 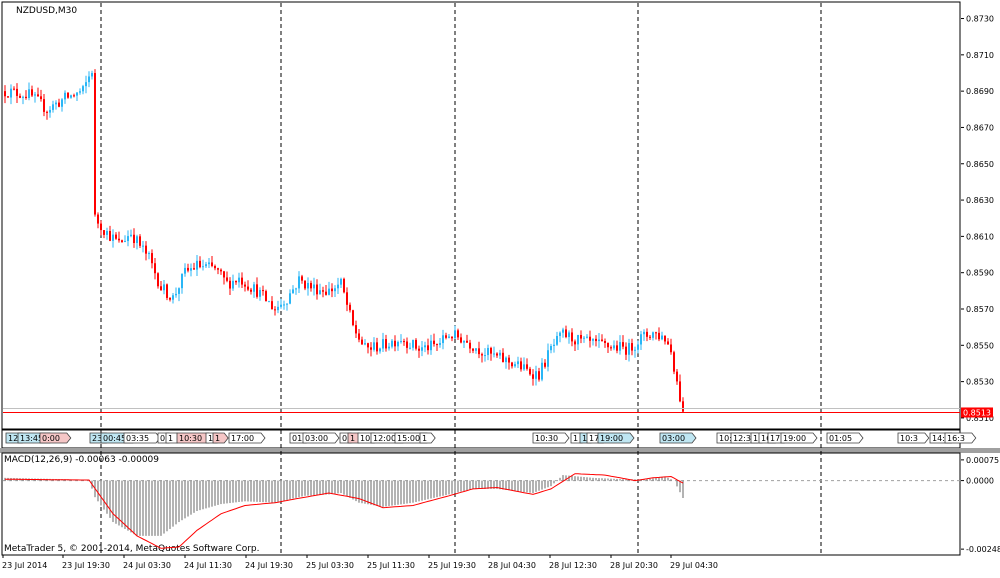 I want to click on price-tick-label: 0.8610, so click(x=980, y=236).